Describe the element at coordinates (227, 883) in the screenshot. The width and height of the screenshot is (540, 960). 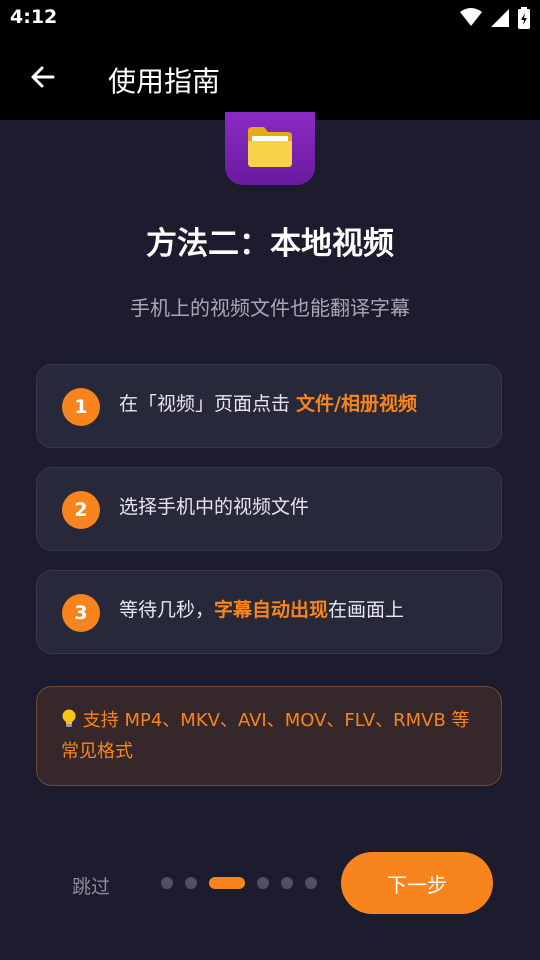
I see `page-dot-active` at that location.